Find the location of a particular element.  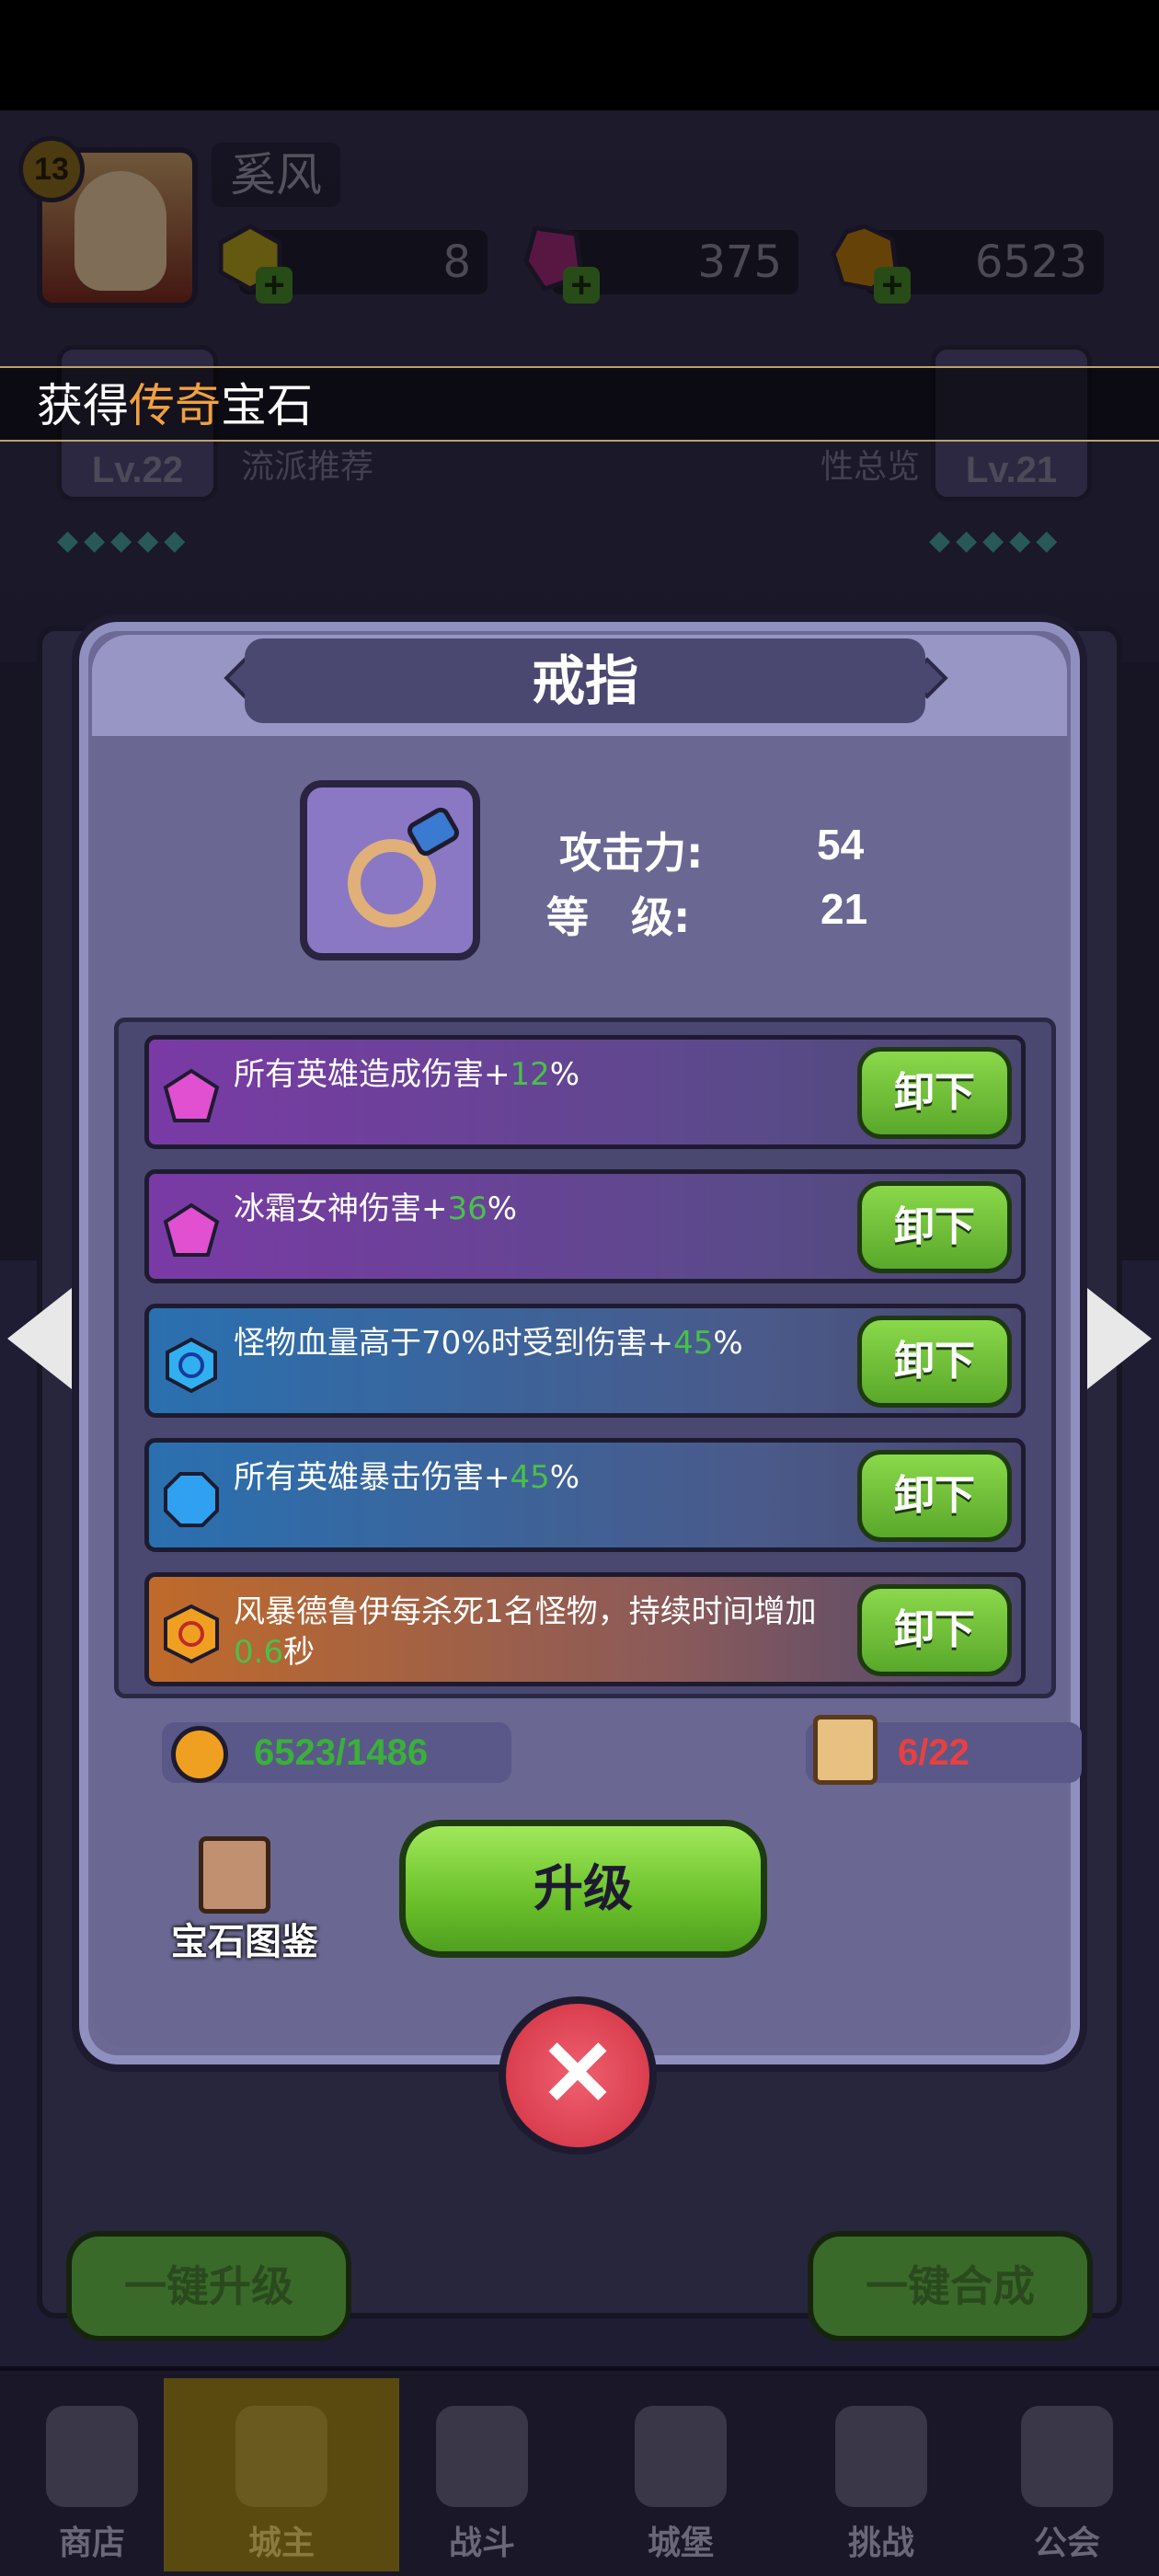

blue-gem-icon is located at coordinates (191, 1499).